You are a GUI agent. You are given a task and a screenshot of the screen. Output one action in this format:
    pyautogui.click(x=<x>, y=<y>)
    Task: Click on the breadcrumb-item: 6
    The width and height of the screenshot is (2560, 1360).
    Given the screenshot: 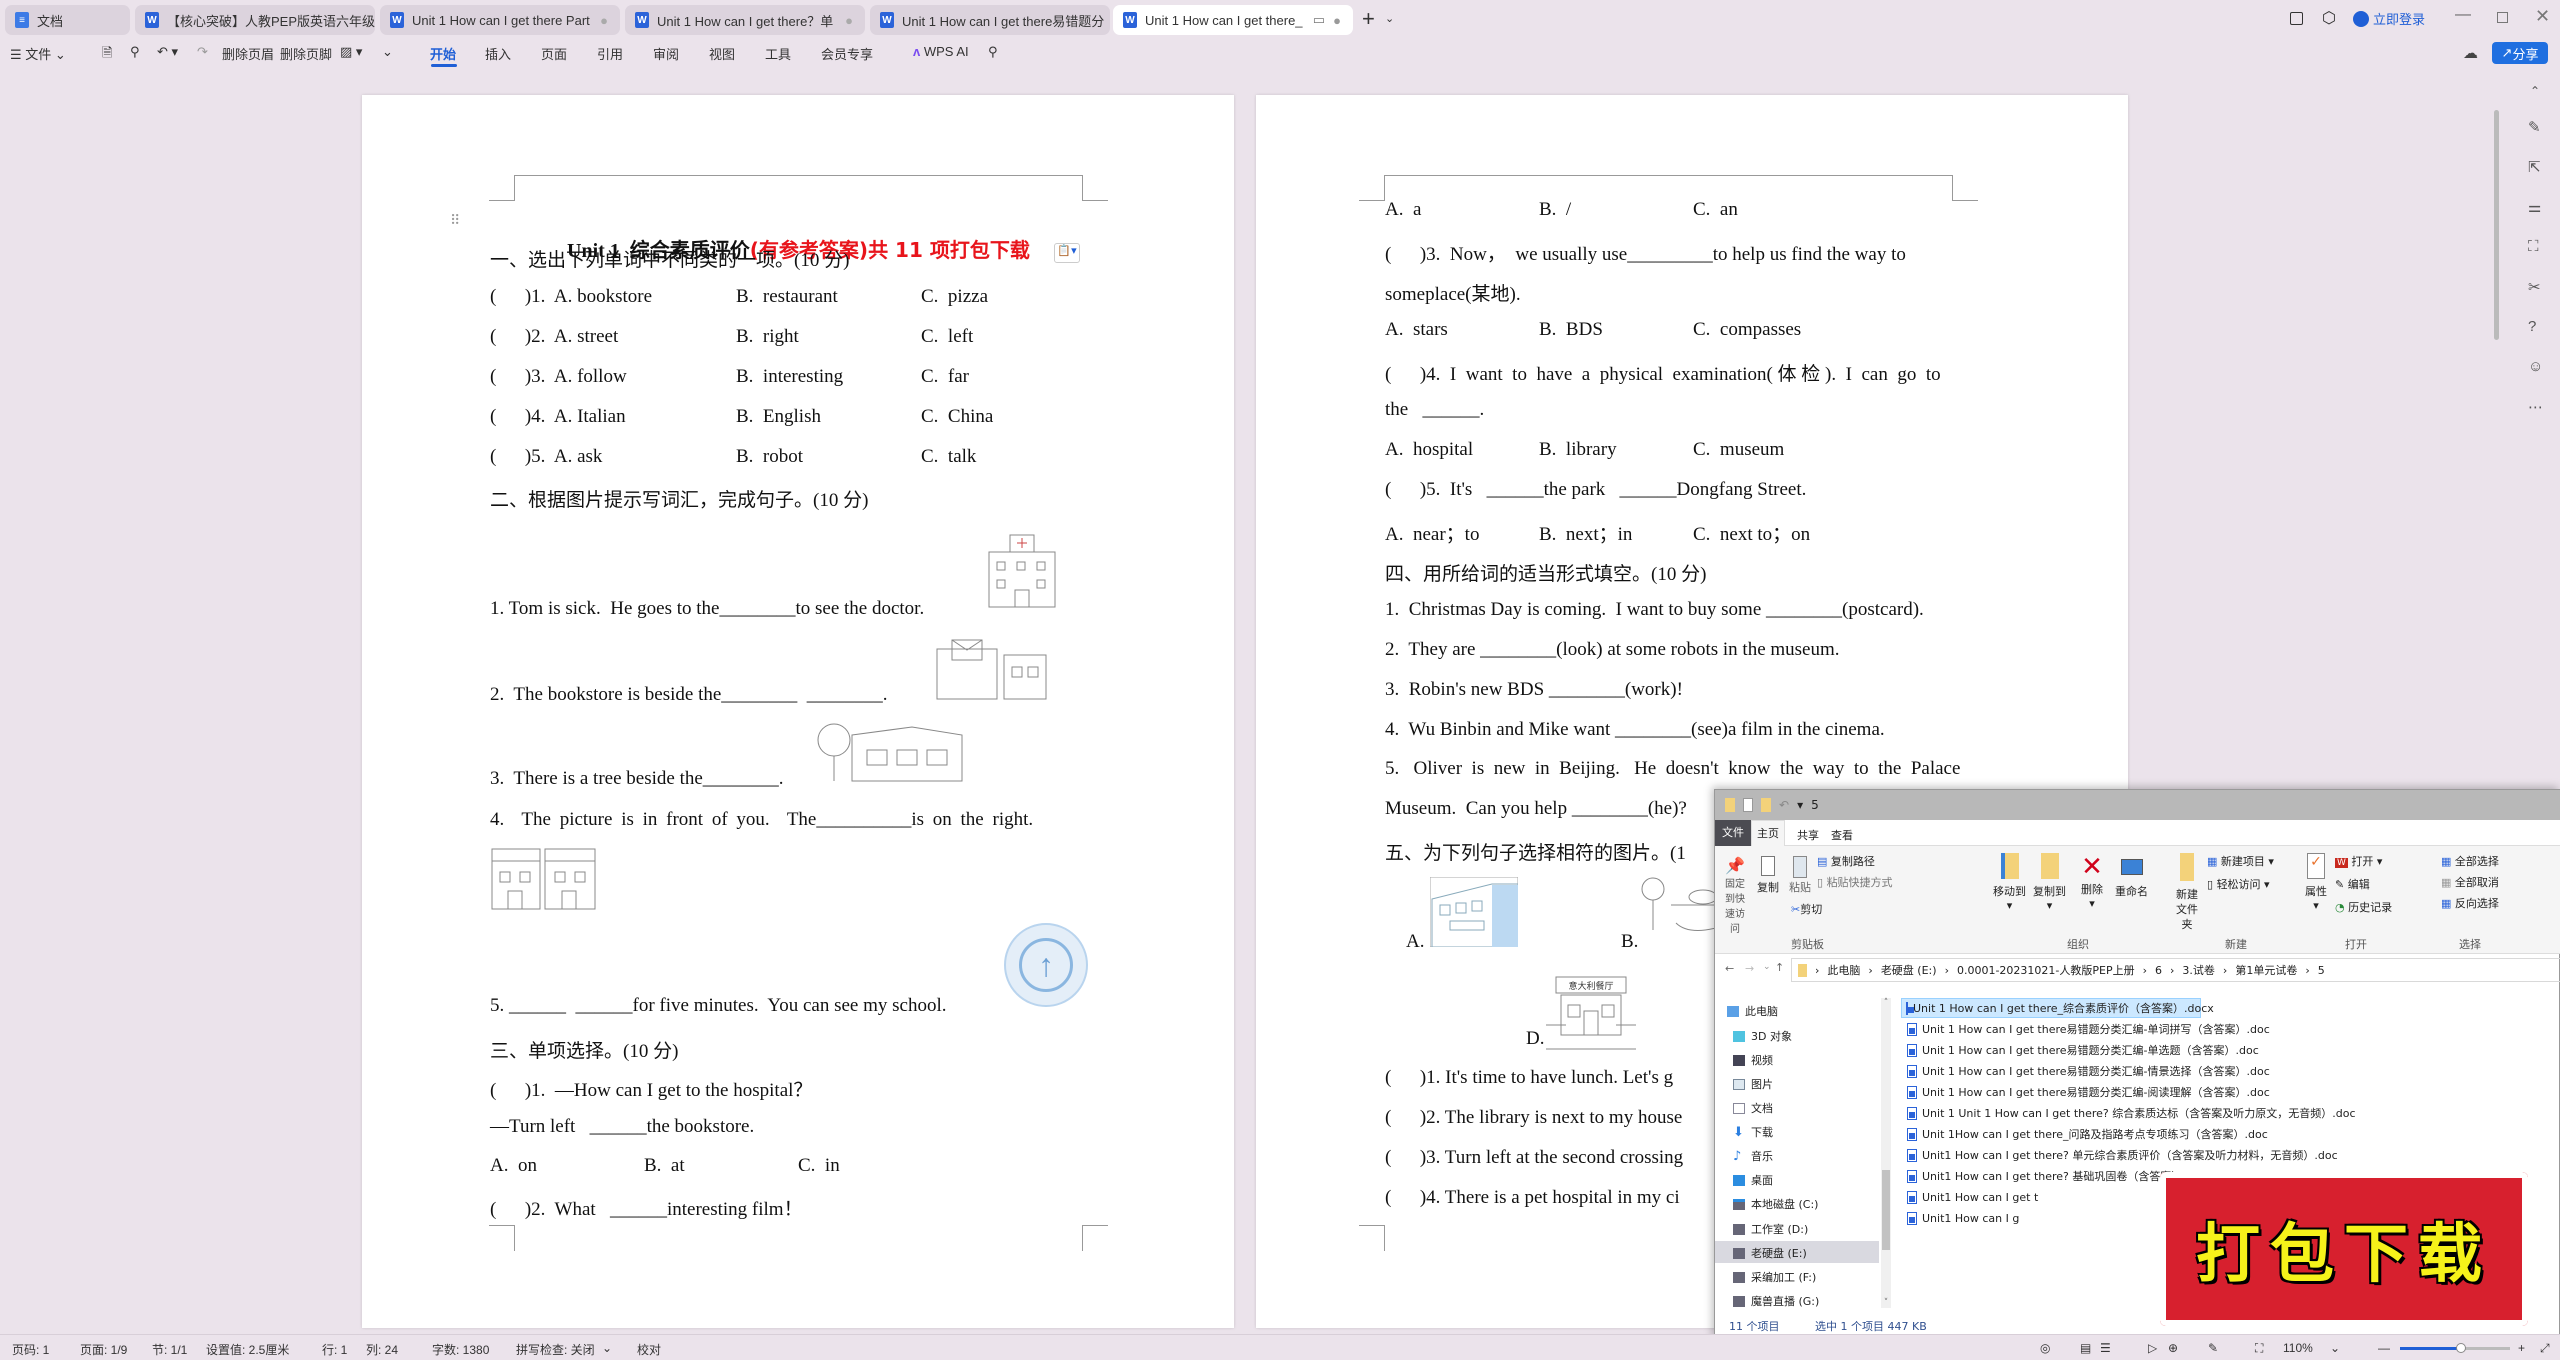 What is the action you would take?
    pyautogui.click(x=2158, y=970)
    